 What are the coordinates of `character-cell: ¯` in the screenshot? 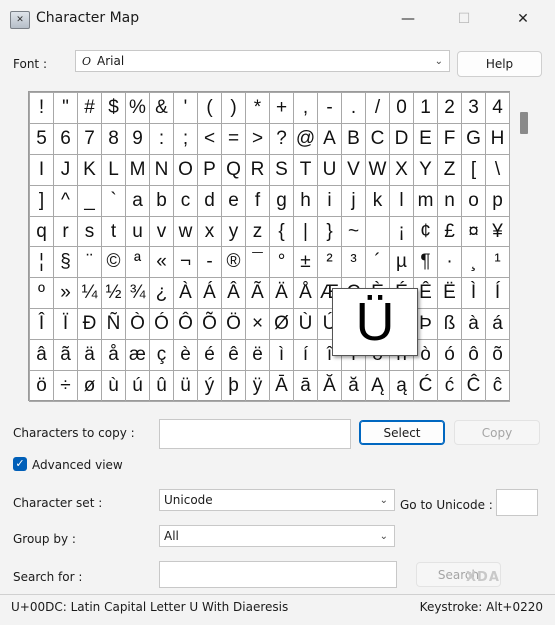 It's located at (257, 262).